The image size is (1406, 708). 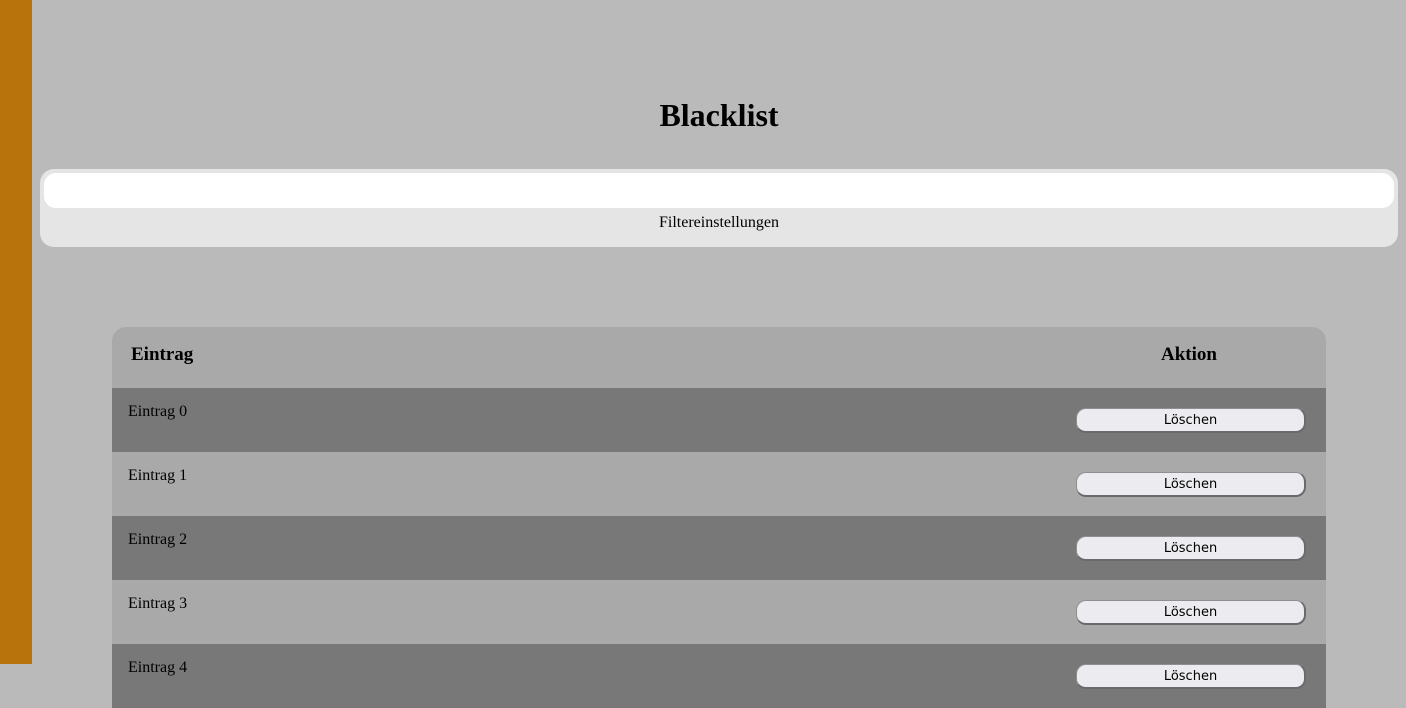 What do you see at coordinates (16, 332) in the screenshot?
I see `sidebar-strip` at bounding box center [16, 332].